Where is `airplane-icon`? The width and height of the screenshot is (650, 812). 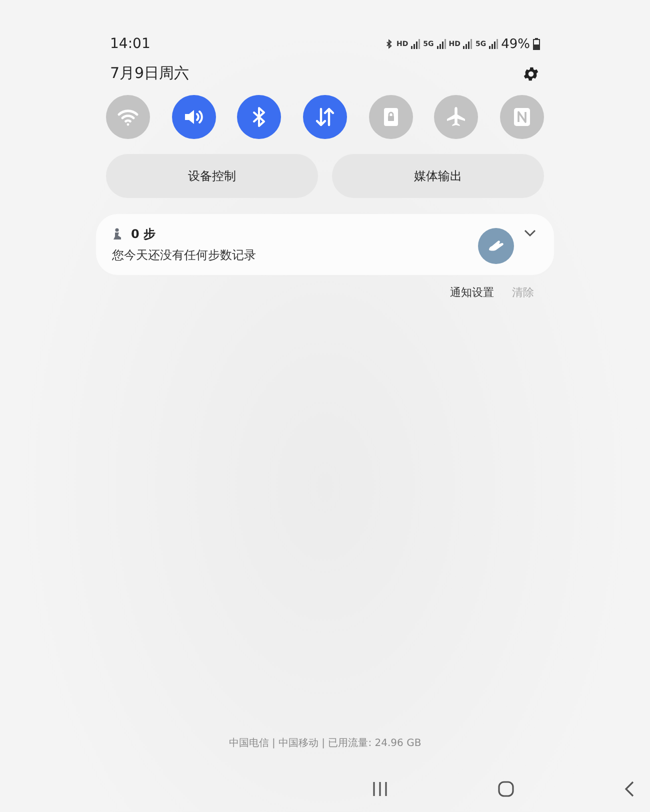 airplane-icon is located at coordinates (456, 116).